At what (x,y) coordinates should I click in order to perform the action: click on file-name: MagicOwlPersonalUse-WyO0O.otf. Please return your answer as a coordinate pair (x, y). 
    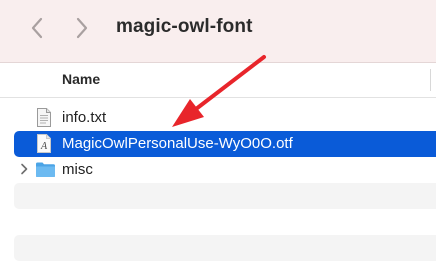
    Looking at the image, I should click on (177, 143).